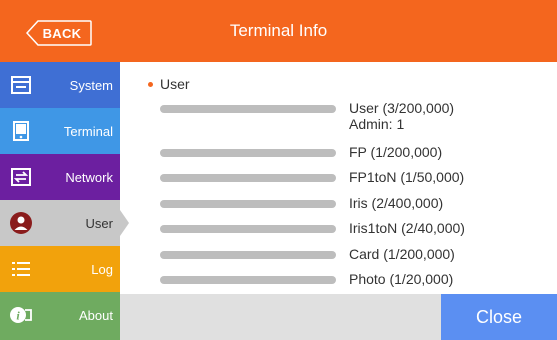 Image resolution: width=557 pixels, height=340 pixels. Describe the element at coordinates (396, 203) in the screenshot. I see `stat-text: Iris (2/400,000)` at that location.